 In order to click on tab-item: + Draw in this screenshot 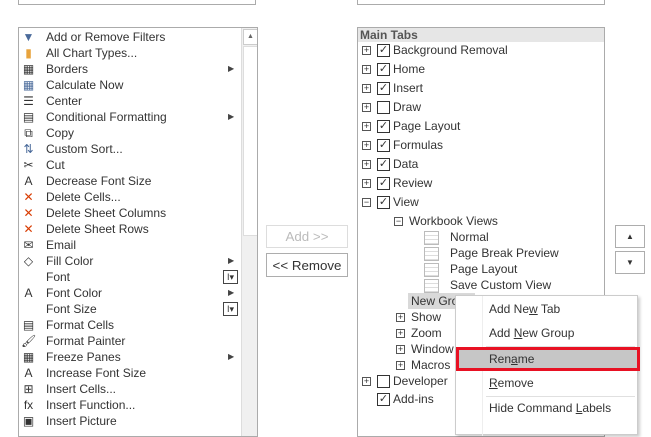, I will do `click(391, 107)`.